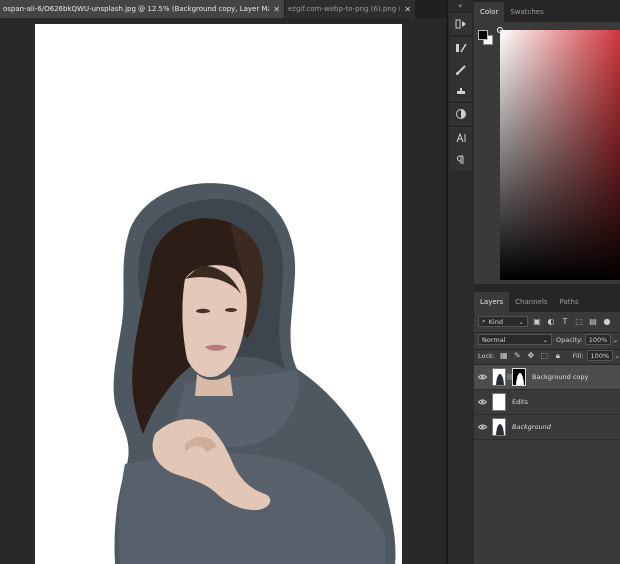 Image resolution: width=620 pixels, height=564 pixels. I want to click on brush-icon, so click(461, 70).